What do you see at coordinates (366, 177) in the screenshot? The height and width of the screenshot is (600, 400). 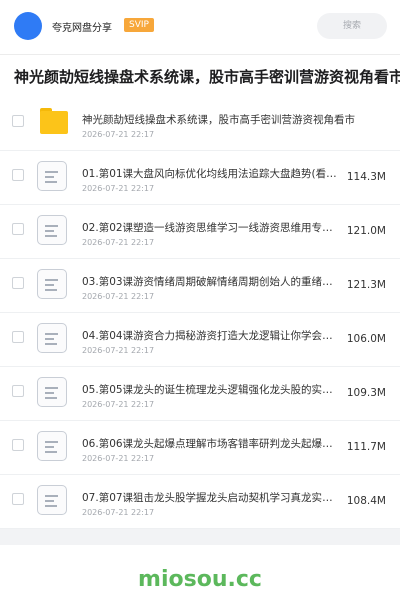 I see `item-size: 114.3M` at bounding box center [366, 177].